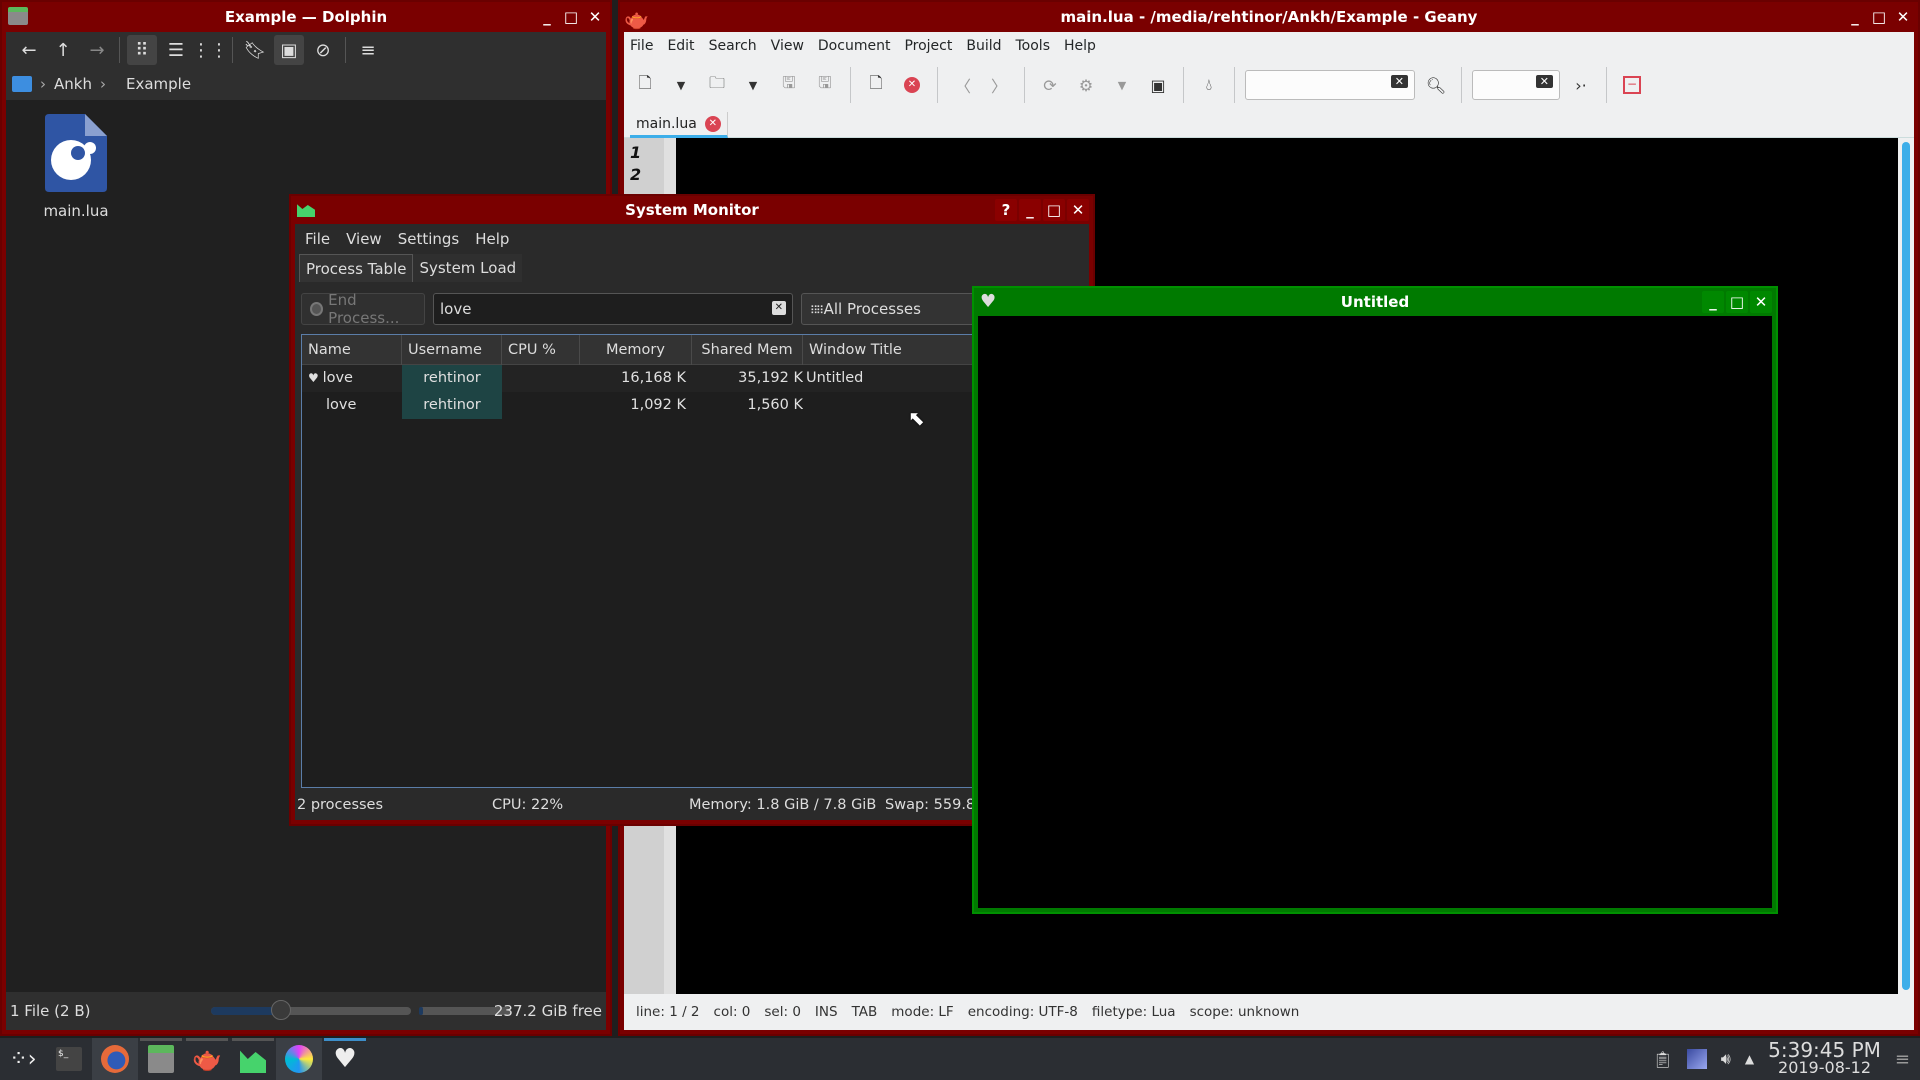 This screenshot has width=1920, height=1080. Describe the element at coordinates (1696, 1059) in the screenshot. I see `pager-icon` at that location.